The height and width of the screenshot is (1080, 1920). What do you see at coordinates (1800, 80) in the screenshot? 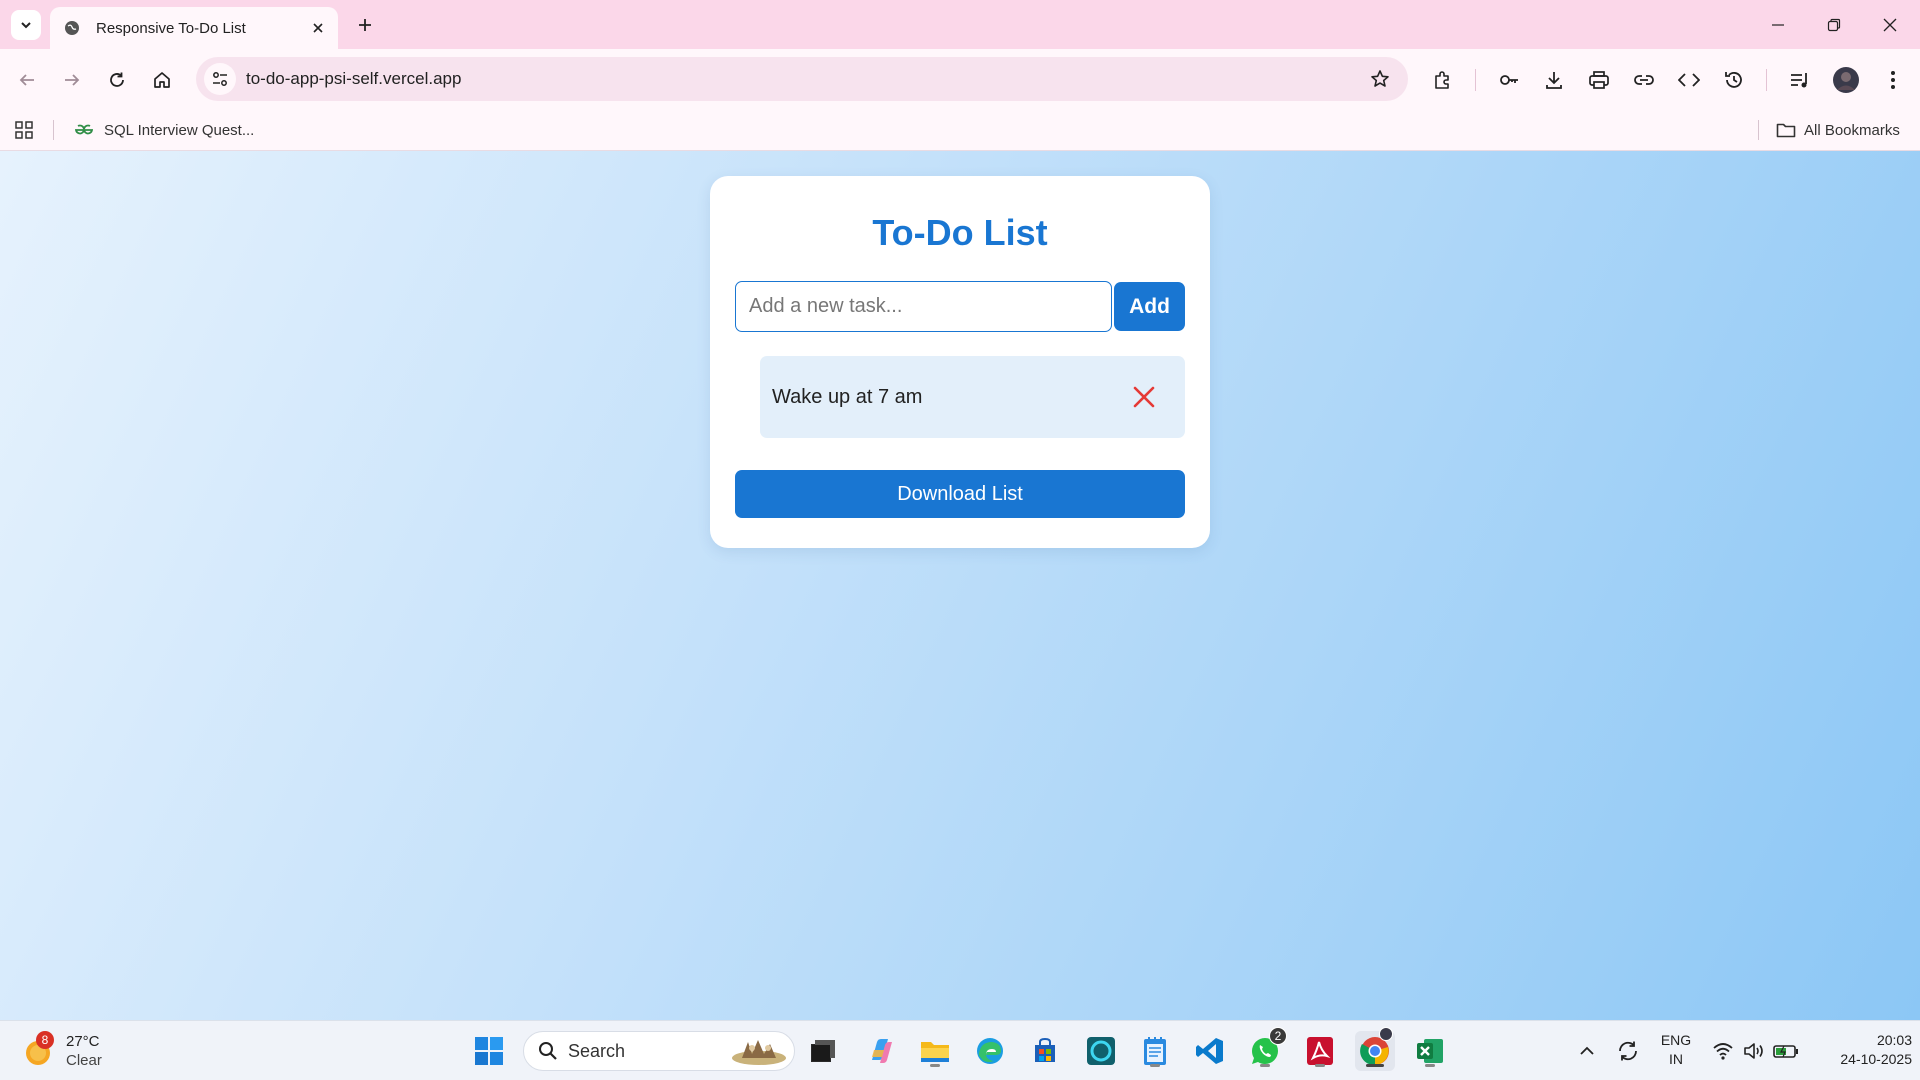
I see `media-control-icon` at bounding box center [1800, 80].